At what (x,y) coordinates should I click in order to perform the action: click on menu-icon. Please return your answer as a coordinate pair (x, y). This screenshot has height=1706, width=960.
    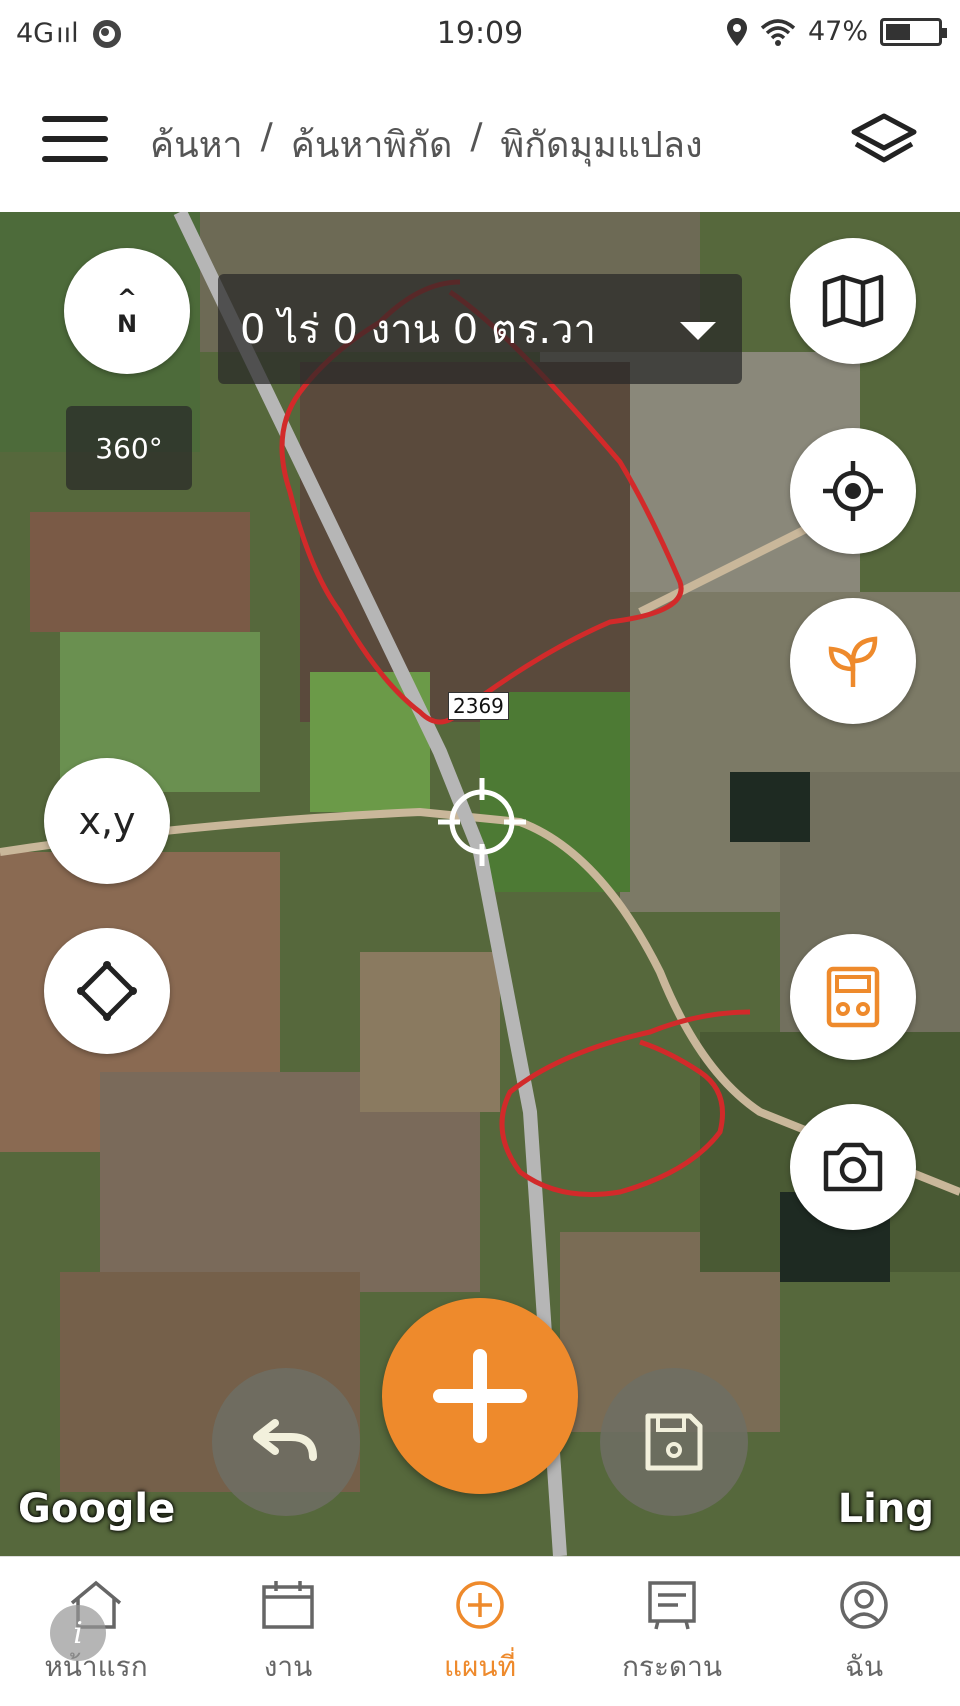
    Looking at the image, I should click on (75, 140).